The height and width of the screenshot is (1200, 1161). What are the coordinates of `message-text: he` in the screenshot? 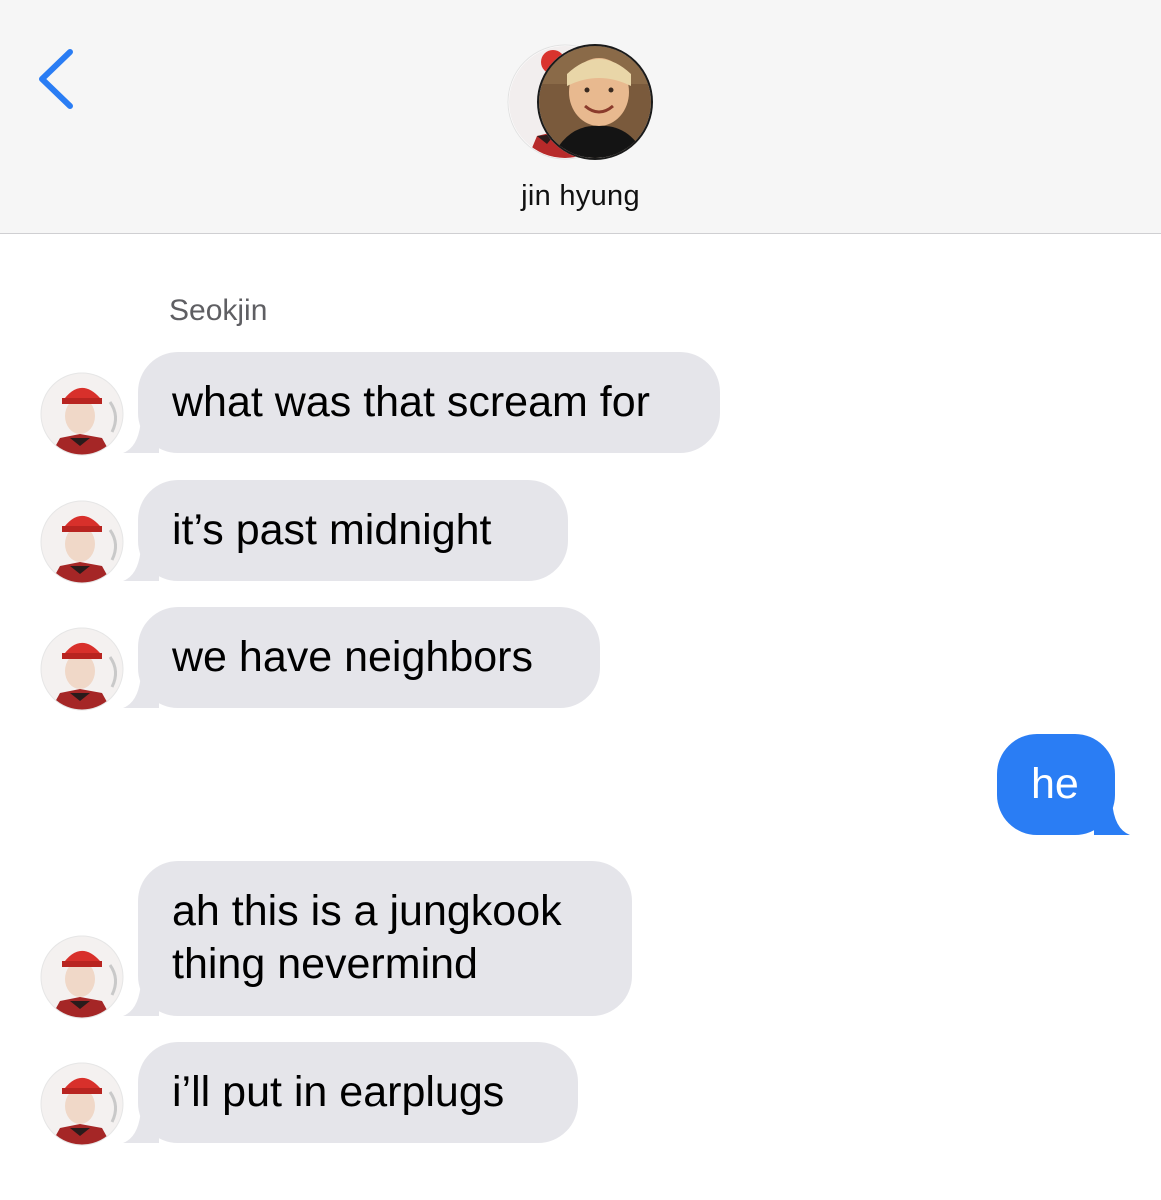 It's located at (1055, 784).